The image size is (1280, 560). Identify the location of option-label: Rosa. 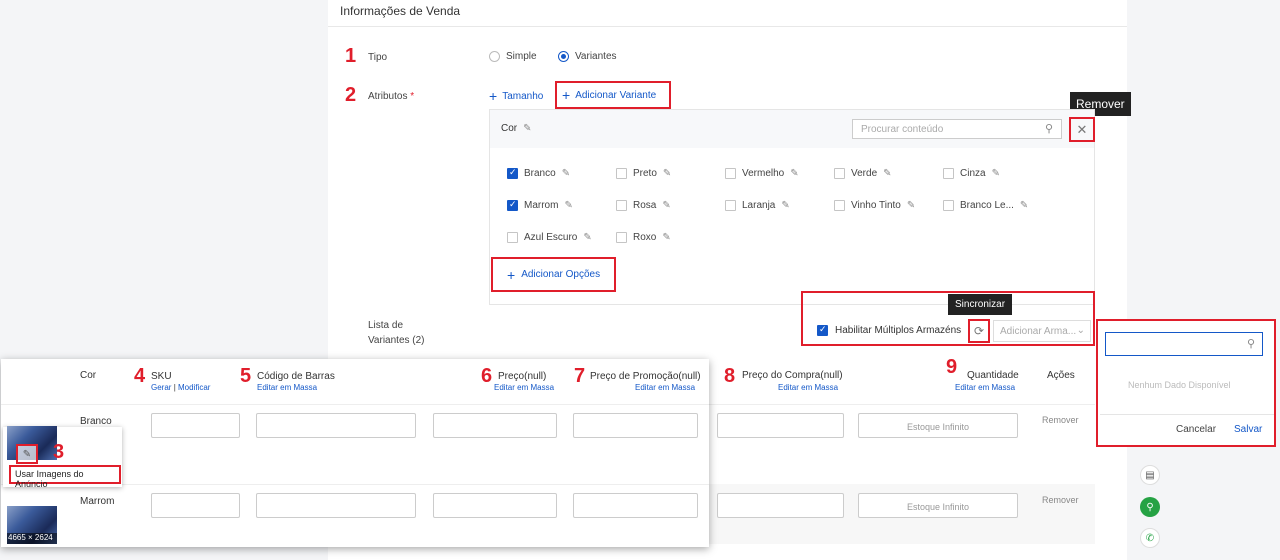
(645, 205).